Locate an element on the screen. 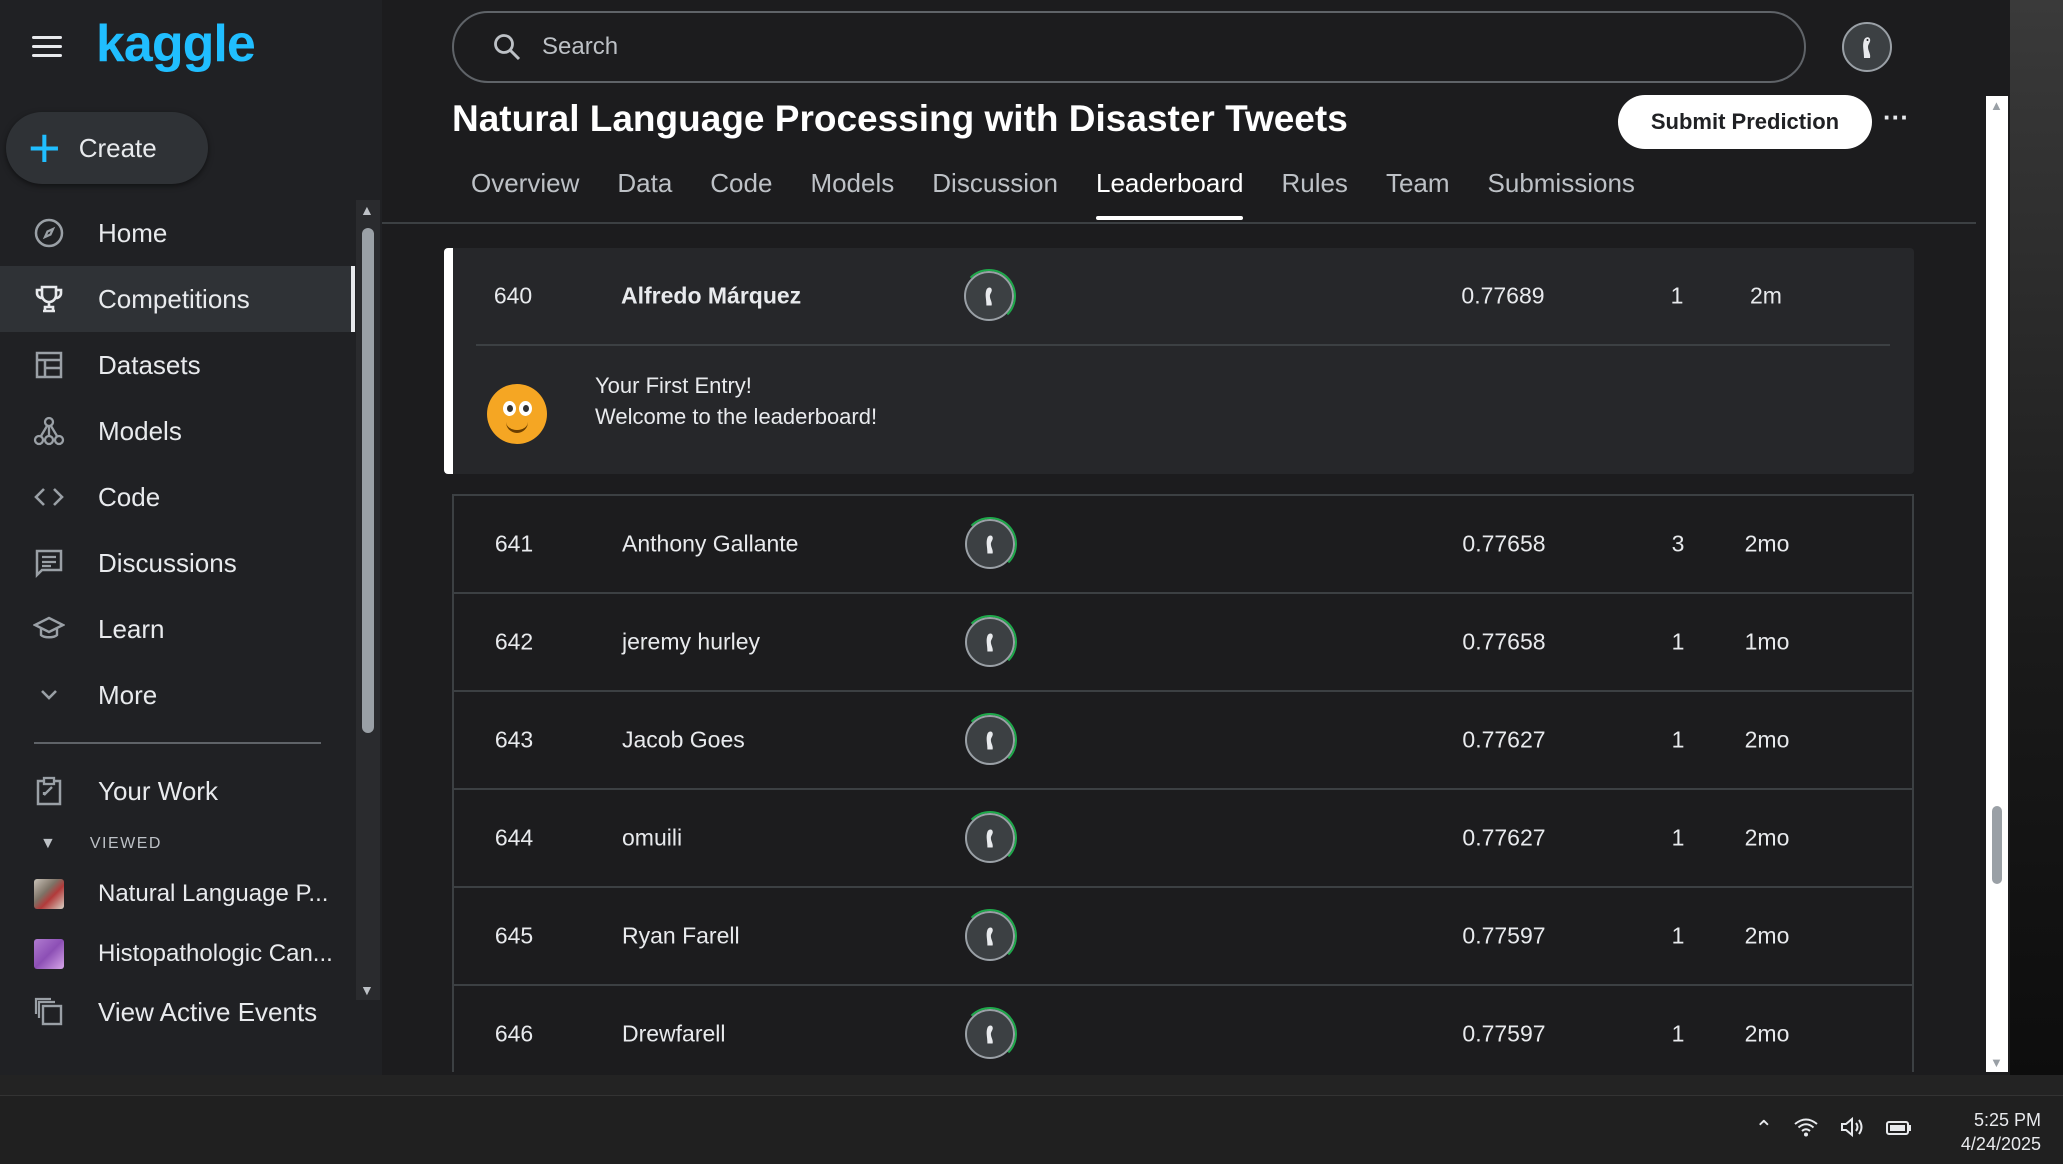 The image size is (2063, 1164). system-tray: ⌃ is located at coordinates (1834, 1130).